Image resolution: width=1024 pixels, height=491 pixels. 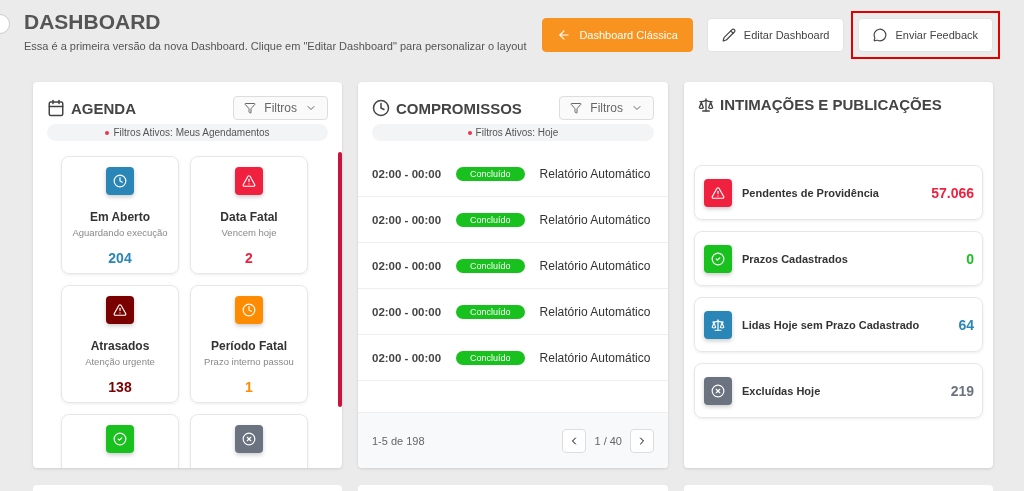 I want to click on card-title: COMPROMISSOS, so click(x=459, y=108).